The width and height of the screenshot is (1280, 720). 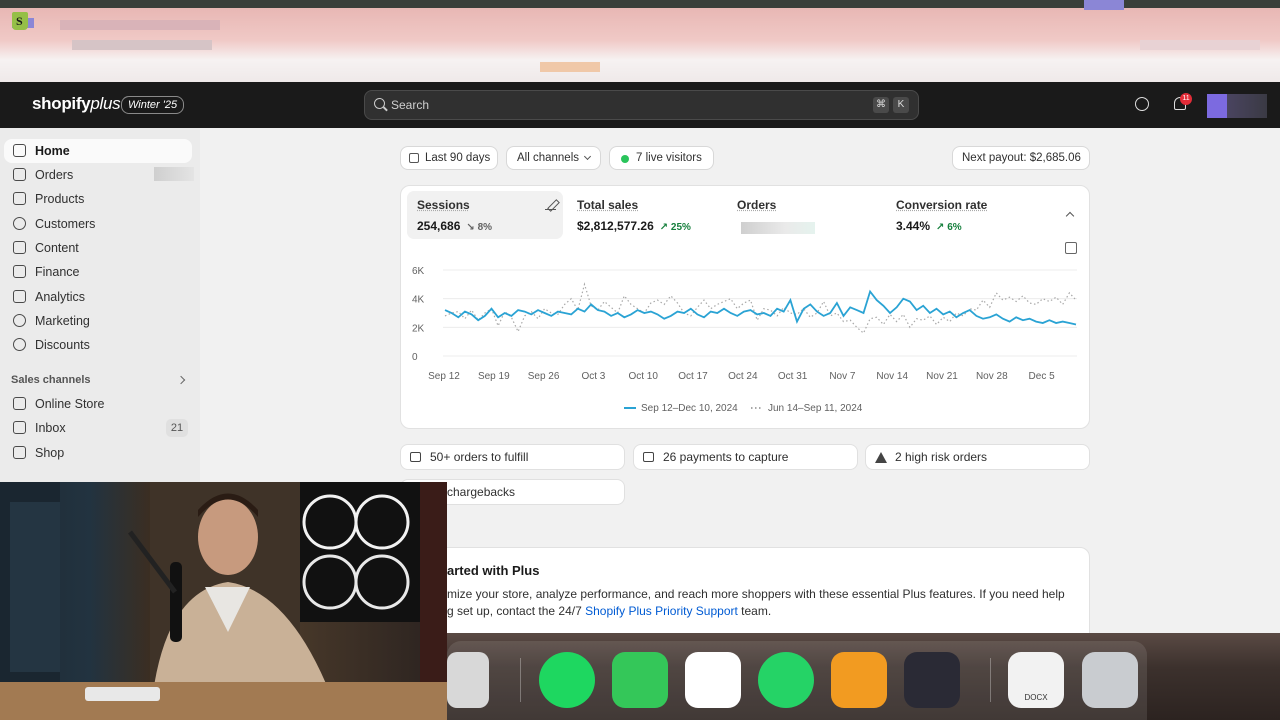 What do you see at coordinates (859, 680) in the screenshot?
I see `pages-icon` at bounding box center [859, 680].